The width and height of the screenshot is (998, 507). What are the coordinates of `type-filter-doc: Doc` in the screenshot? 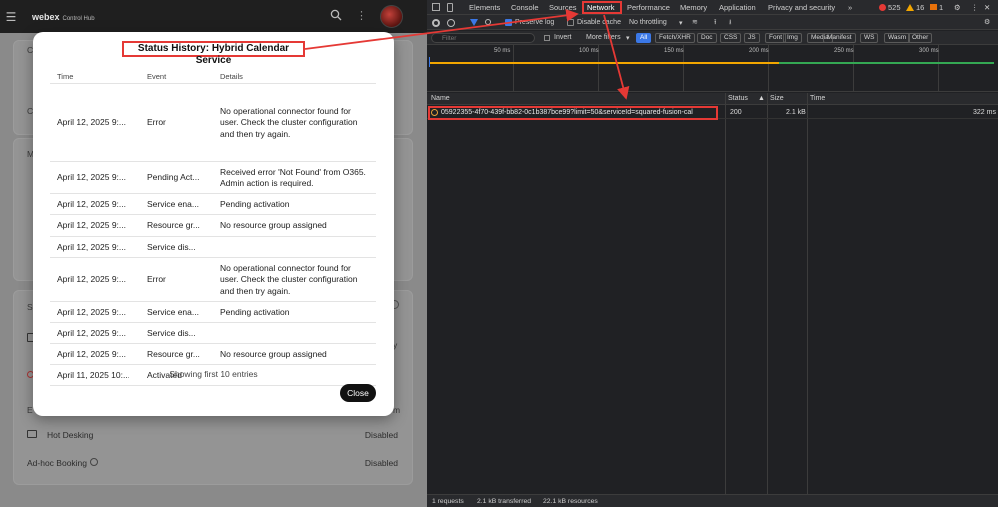 It's located at (707, 38).